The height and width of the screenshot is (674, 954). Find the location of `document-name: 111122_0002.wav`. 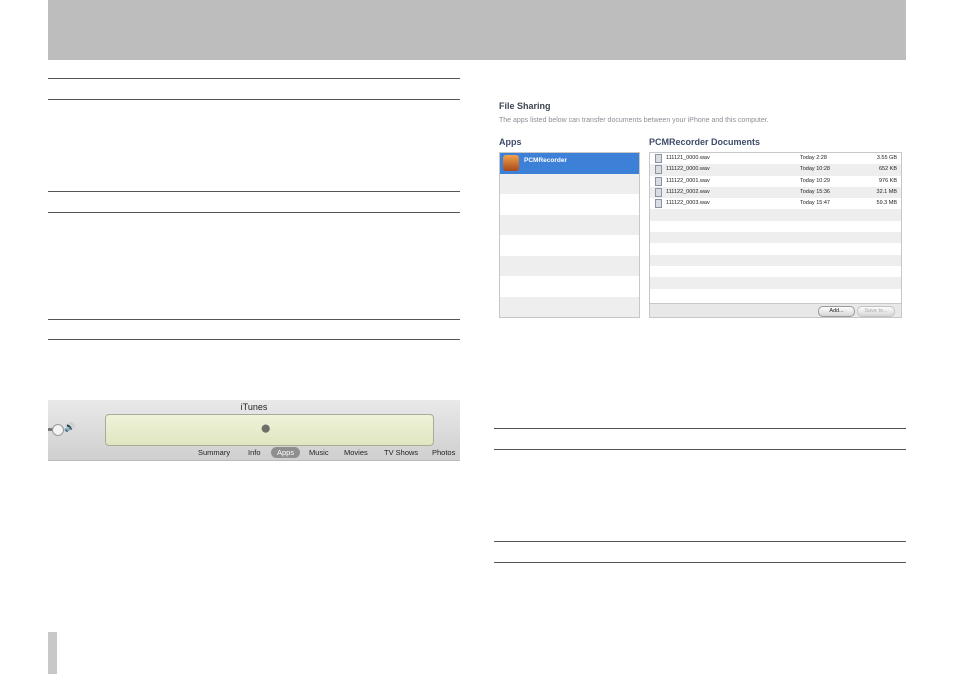

document-name: 111122_0002.wav is located at coordinates (688, 191).